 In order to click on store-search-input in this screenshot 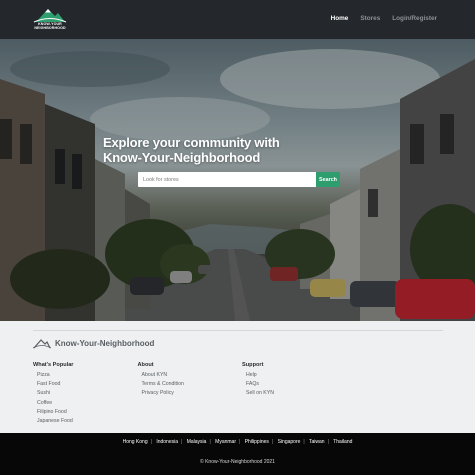, I will do `click(227, 179)`.